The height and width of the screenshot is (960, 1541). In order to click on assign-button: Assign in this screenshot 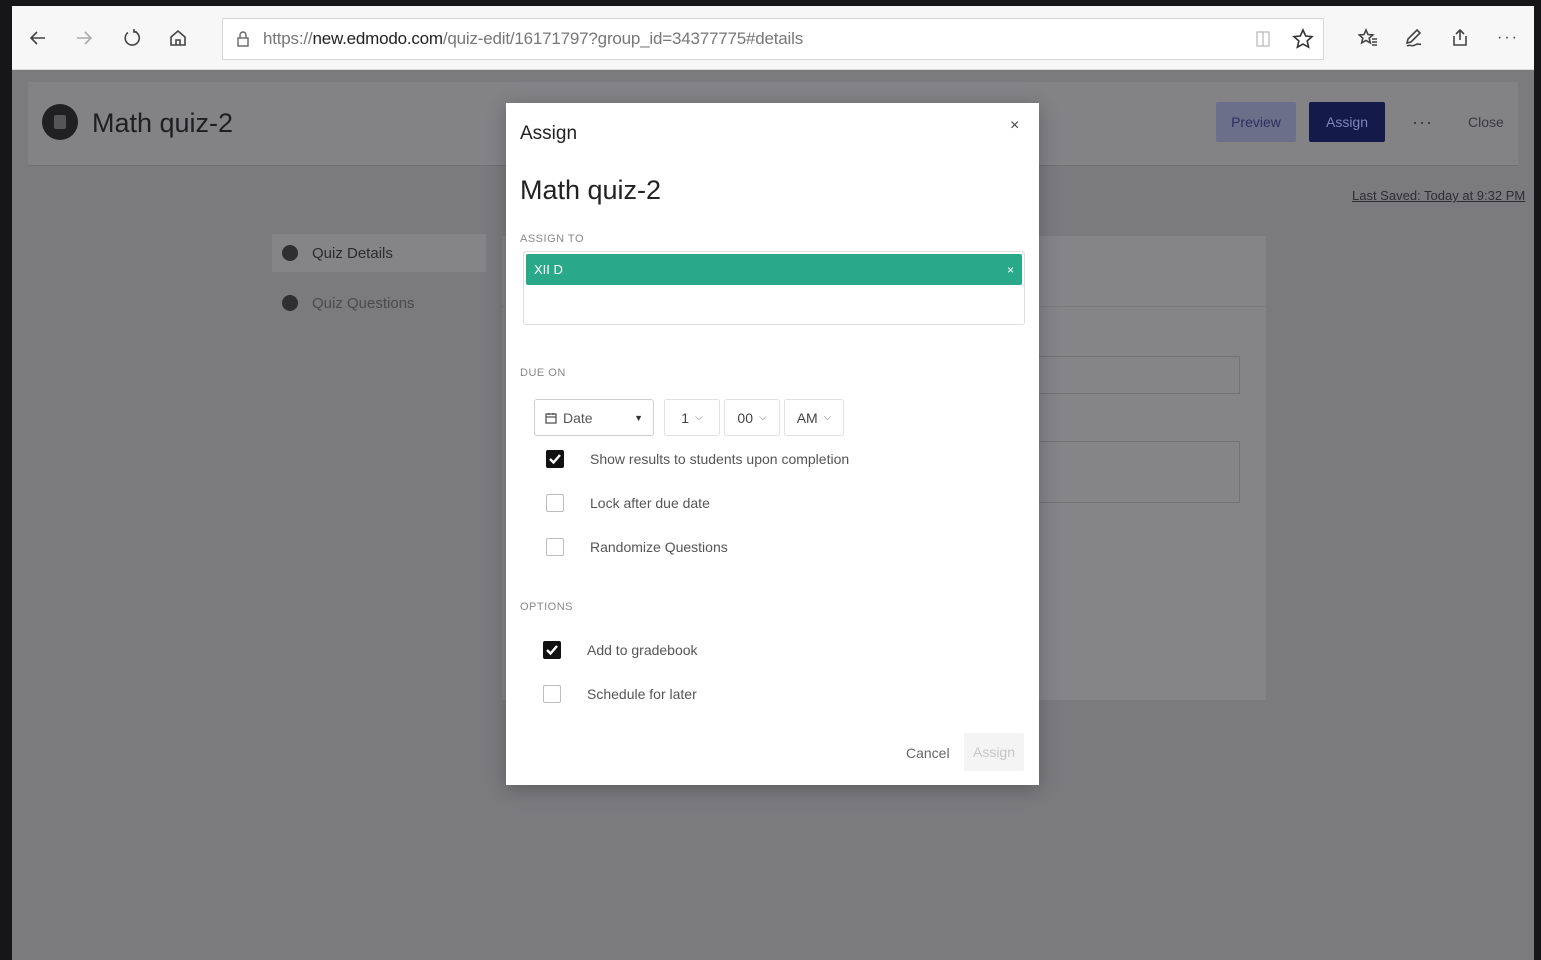, I will do `click(1347, 122)`.